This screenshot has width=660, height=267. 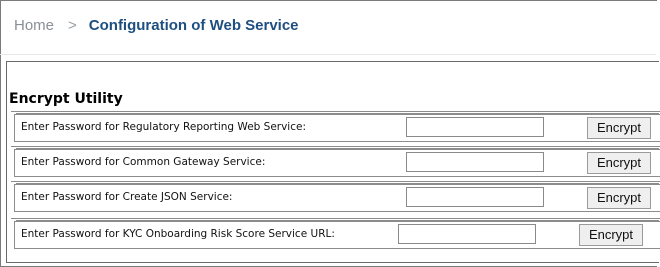 What do you see at coordinates (475, 127) in the screenshot?
I see `regulatory-reporting-password-input` at bounding box center [475, 127].